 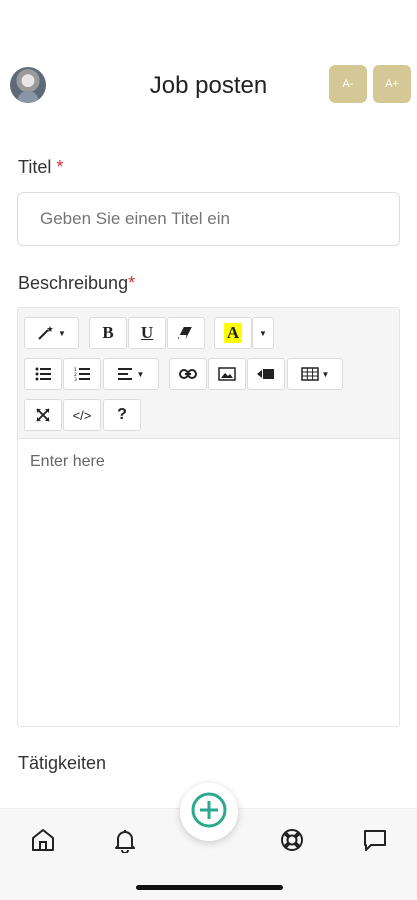 I want to click on bullet-list-icon, so click(x=43, y=374).